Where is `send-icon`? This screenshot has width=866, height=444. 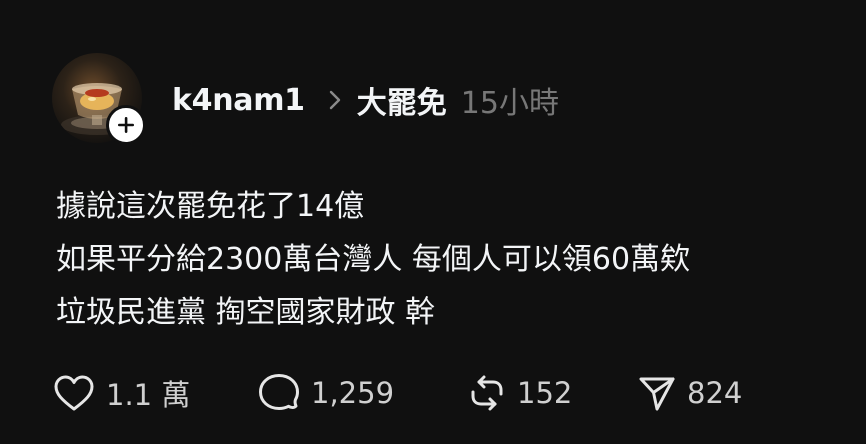 send-icon is located at coordinates (657, 394).